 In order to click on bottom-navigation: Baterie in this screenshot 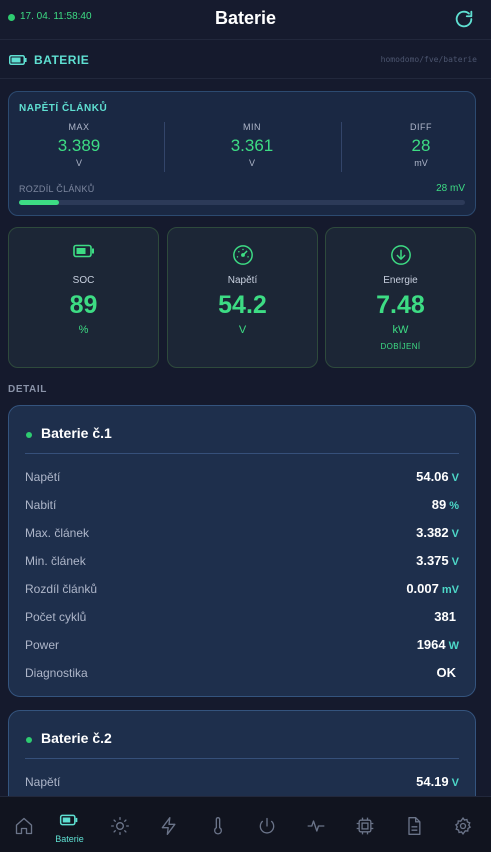, I will do `click(245, 824)`.